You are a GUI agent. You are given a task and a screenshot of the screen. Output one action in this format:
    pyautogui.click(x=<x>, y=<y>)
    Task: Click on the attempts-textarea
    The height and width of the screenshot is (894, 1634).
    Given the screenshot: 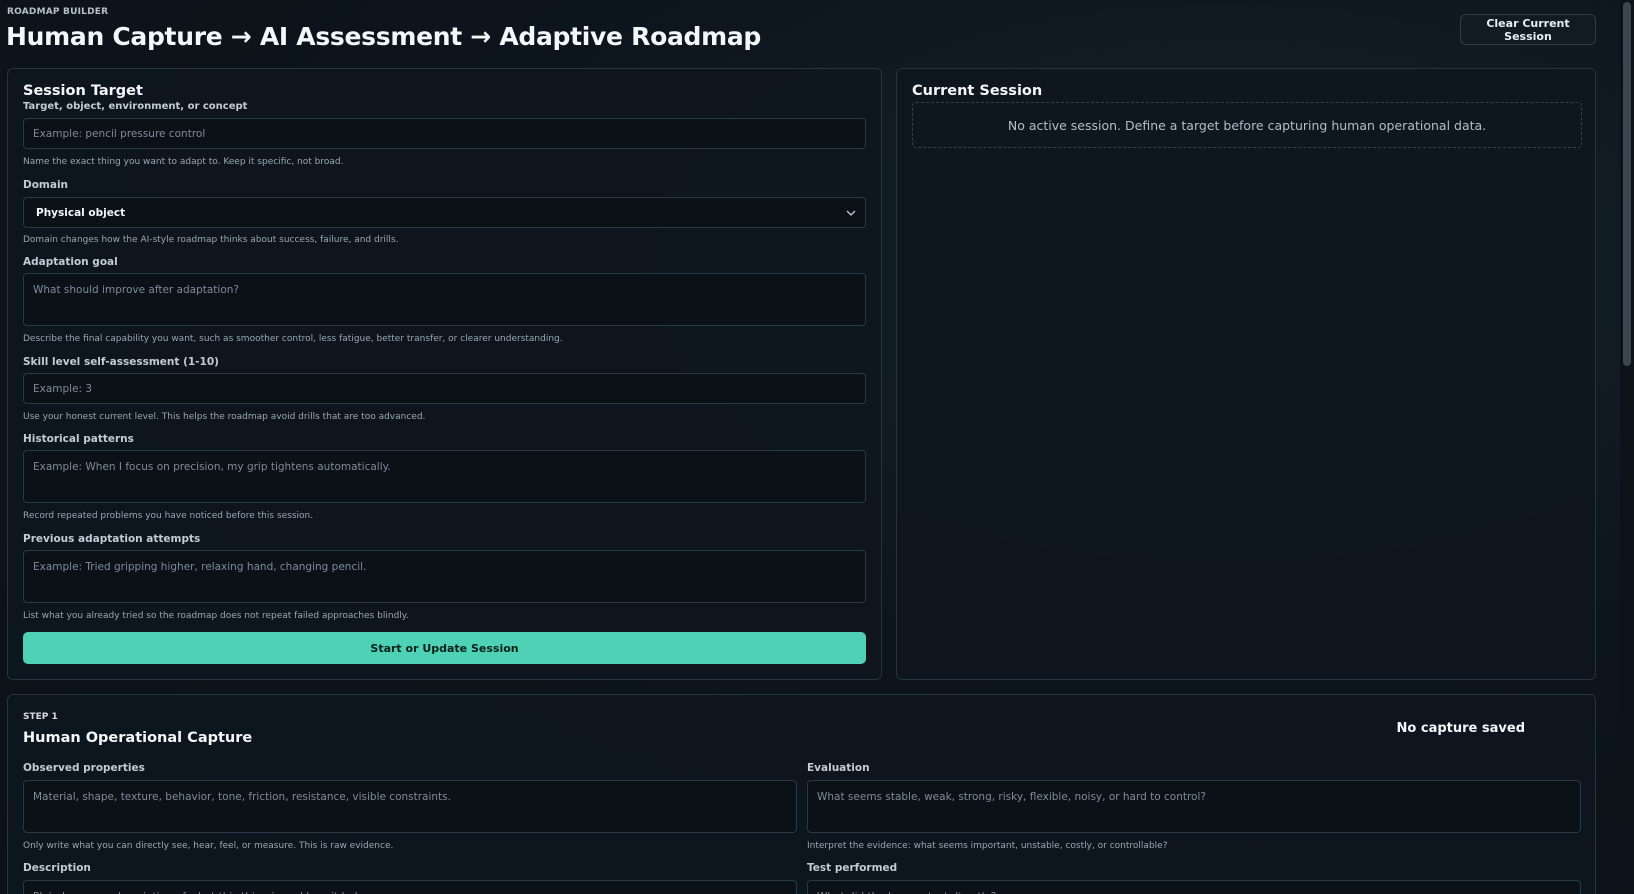 What is the action you would take?
    pyautogui.click(x=444, y=576)
    